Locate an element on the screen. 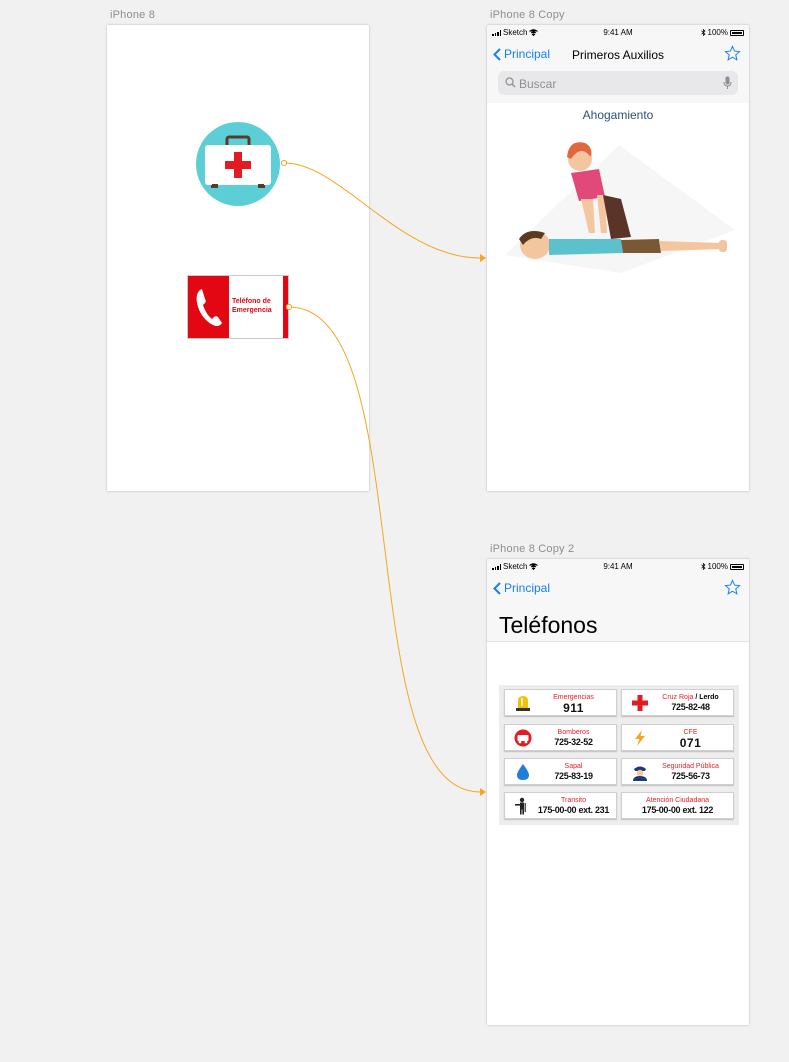  link-first-aid-origin is located at coordinates (284, 163).